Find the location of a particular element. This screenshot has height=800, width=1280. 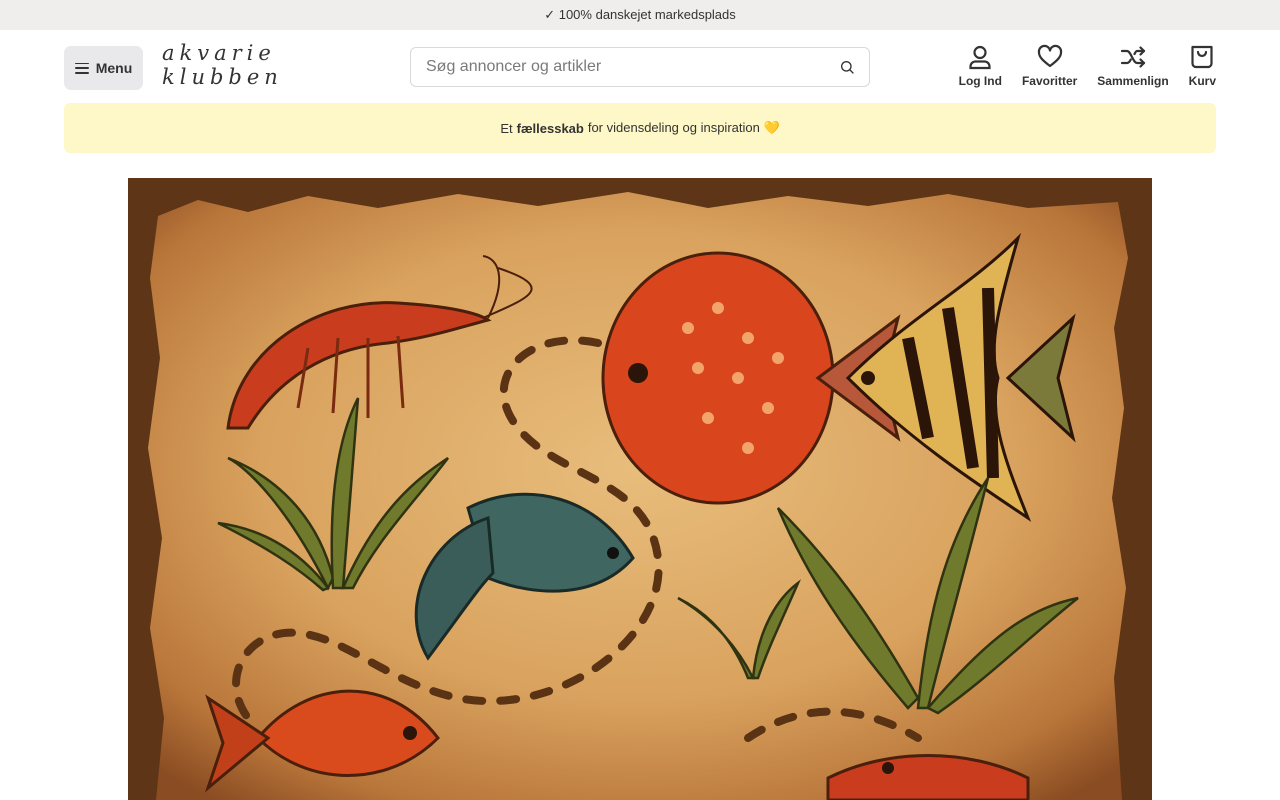

menu-label: Menu is located at coordinates (114, 68).